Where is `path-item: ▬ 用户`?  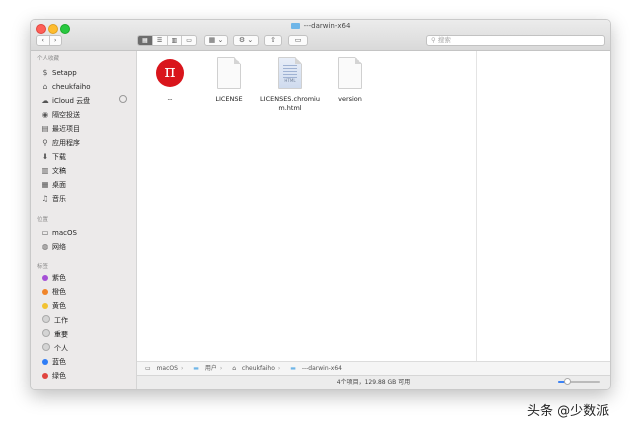 path-item: ▬ 用户 is located at coordinates (203, 368).